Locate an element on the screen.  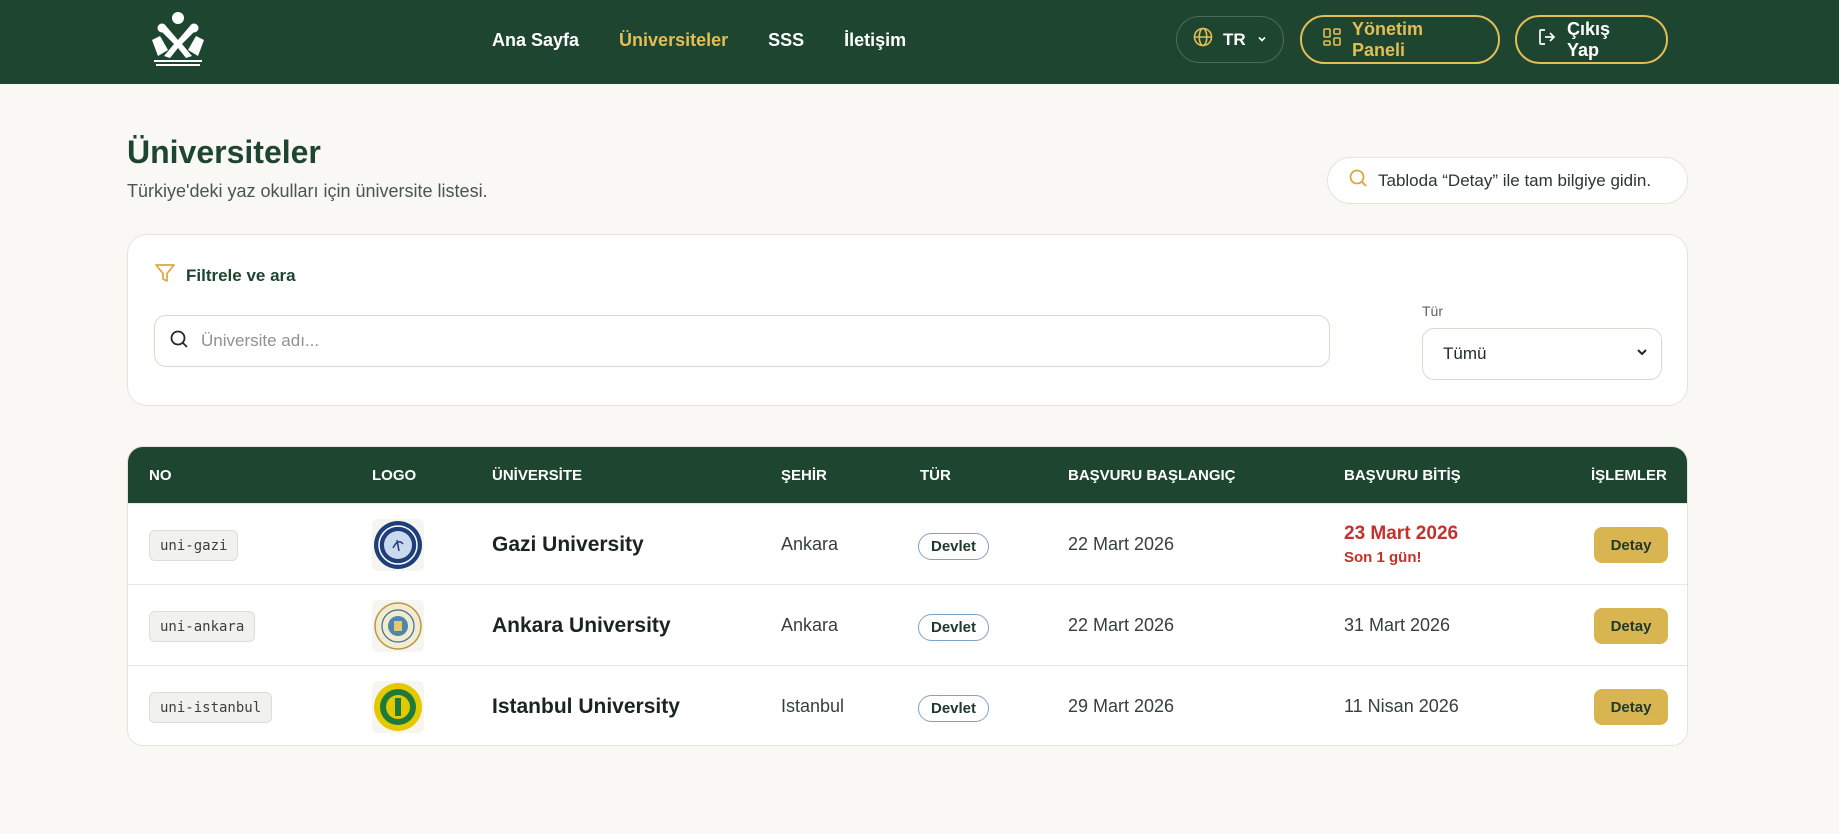
language-selector: TR is located at coordinates (1230, 39).